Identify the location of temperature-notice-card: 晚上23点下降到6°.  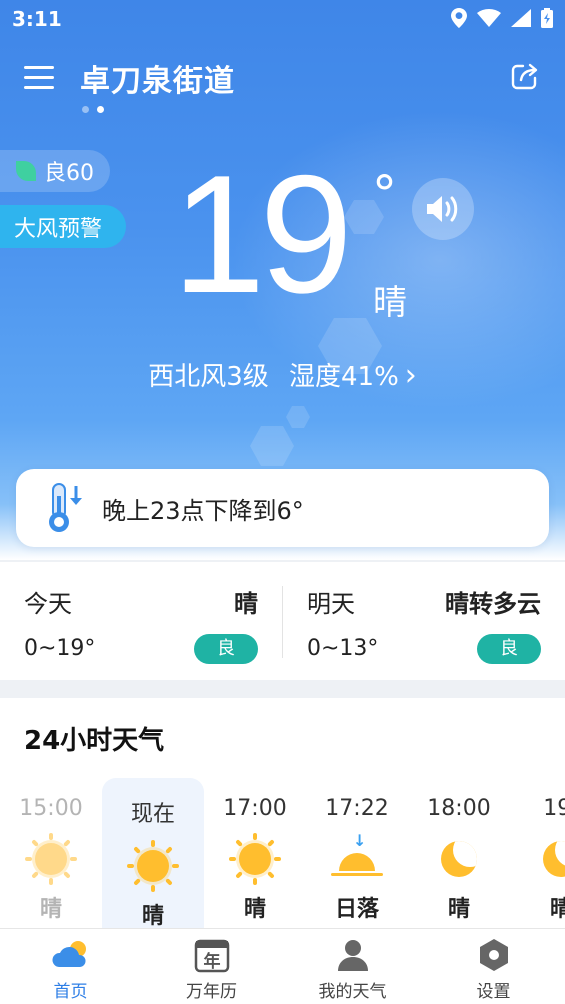
(282, 508).